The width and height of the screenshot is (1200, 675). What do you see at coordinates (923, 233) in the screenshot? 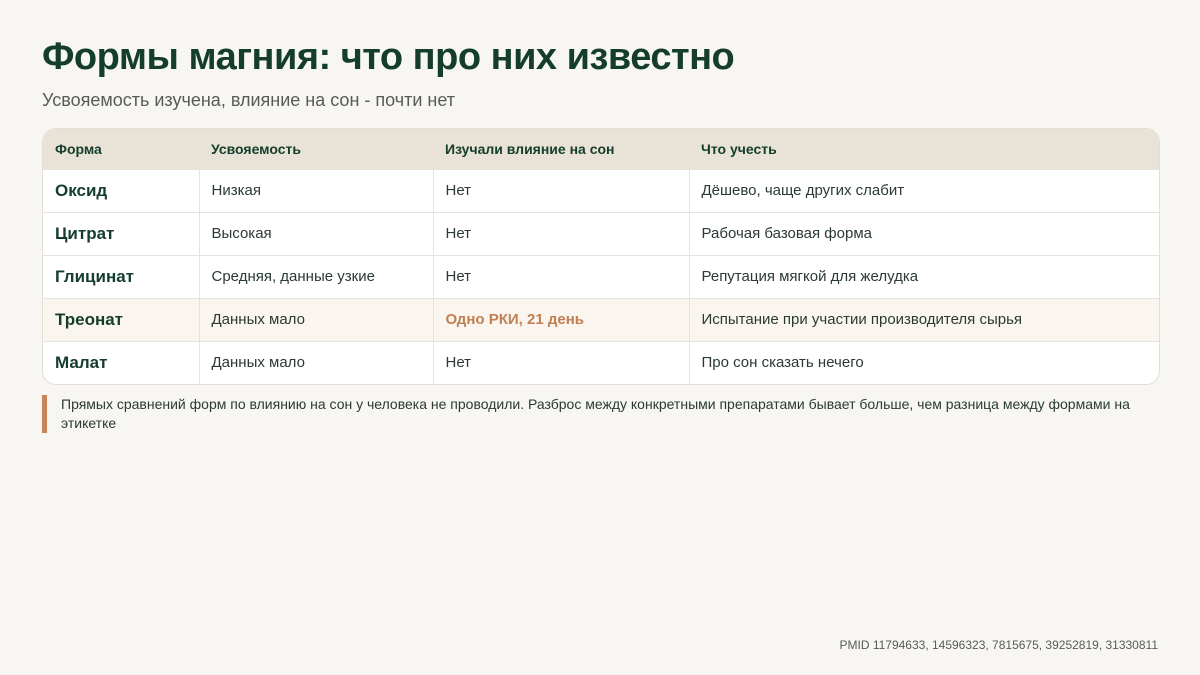
I see `cell-notes: Рабочая базовая форма` at bounding box center [923, 233].